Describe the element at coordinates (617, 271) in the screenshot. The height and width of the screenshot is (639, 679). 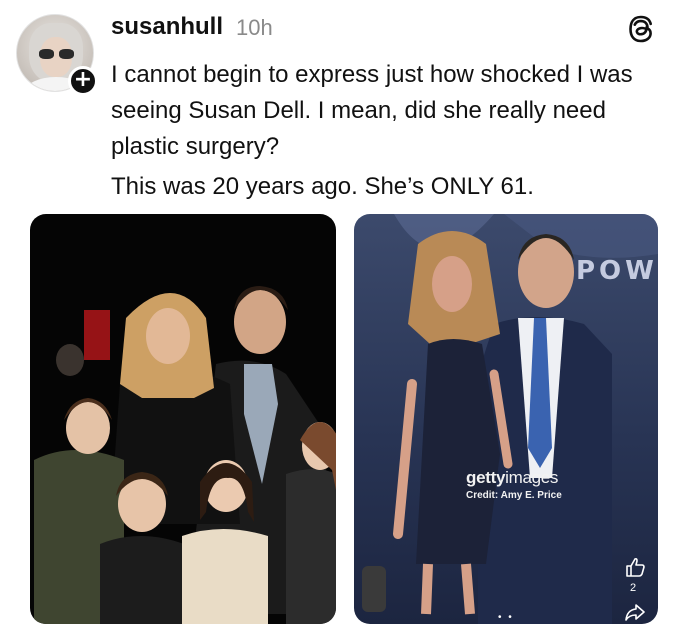
I see `background-sign-text: POWE` at that location.